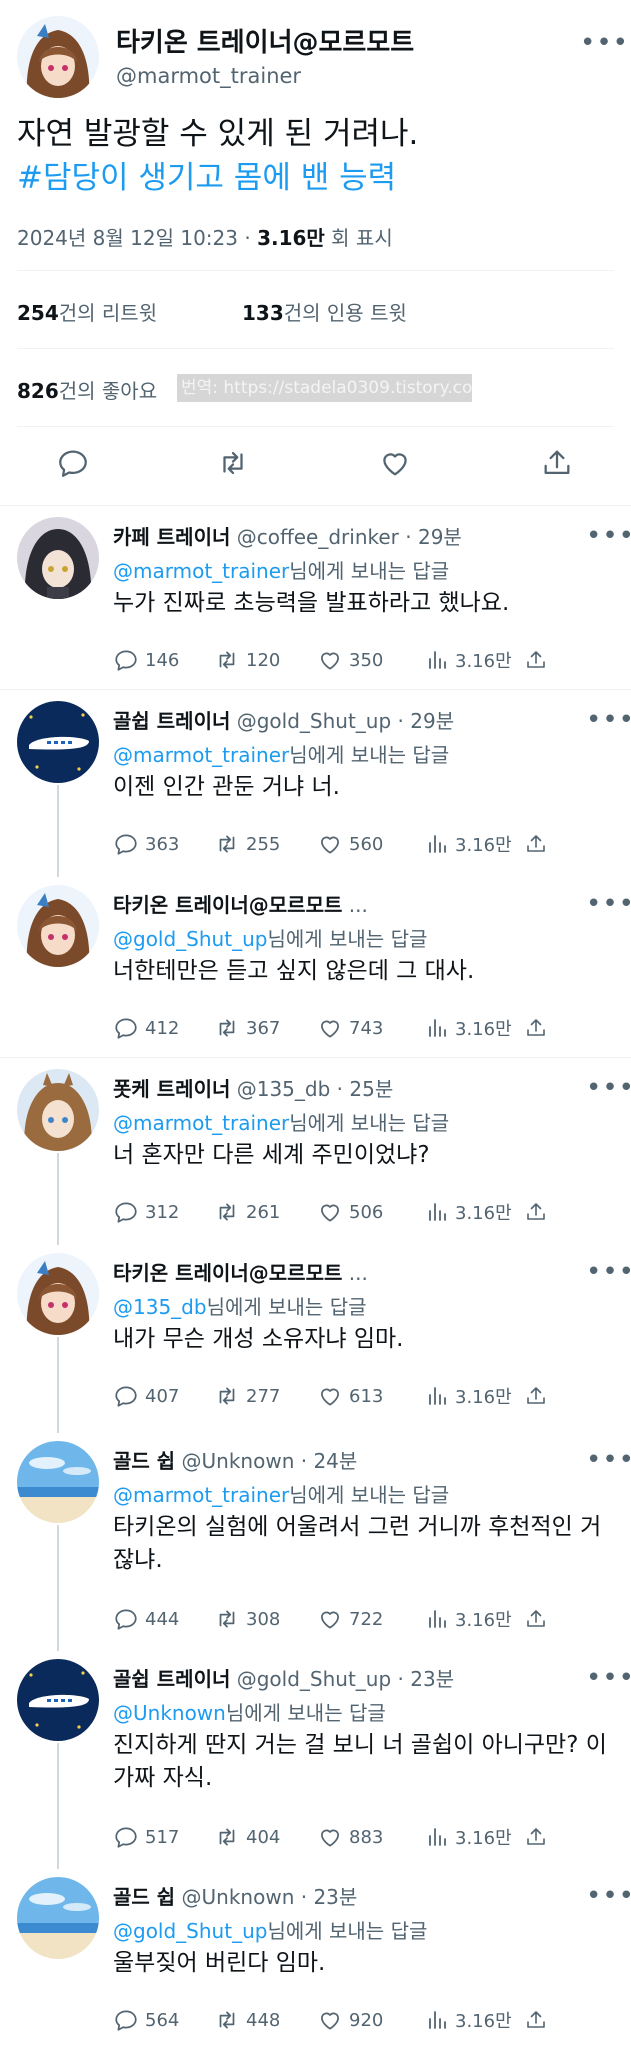 The image size is (631, 2048). What do you see at coordinates (87, 389) in the screenshot?
I see `like-stat: 826건의 좋아요` at bounding box center [87, 389].